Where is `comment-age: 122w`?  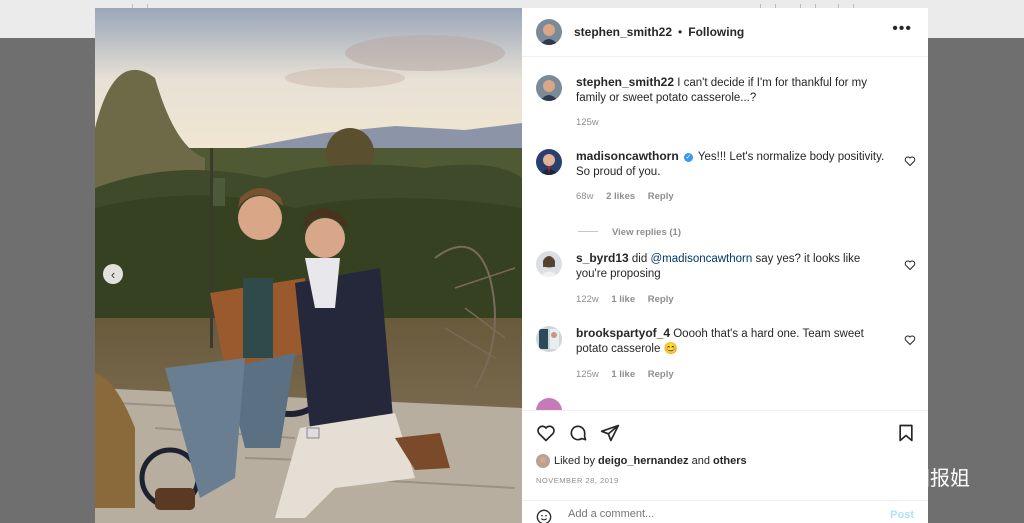
comment-age: 122w is located at coordinates (587, 299).